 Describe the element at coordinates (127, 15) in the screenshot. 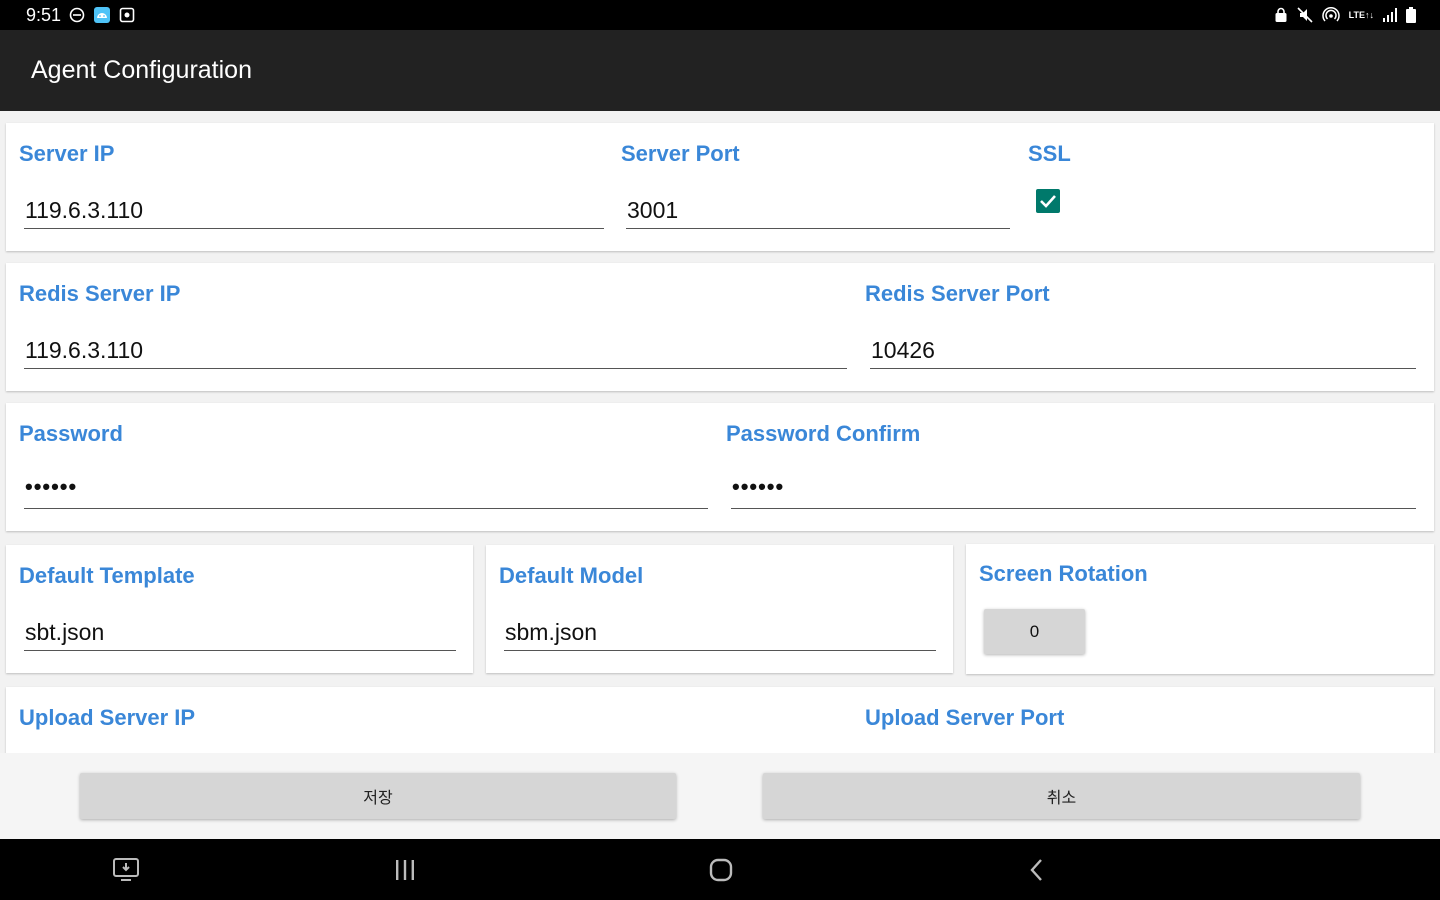

I see `screenshot-icon` at that location.